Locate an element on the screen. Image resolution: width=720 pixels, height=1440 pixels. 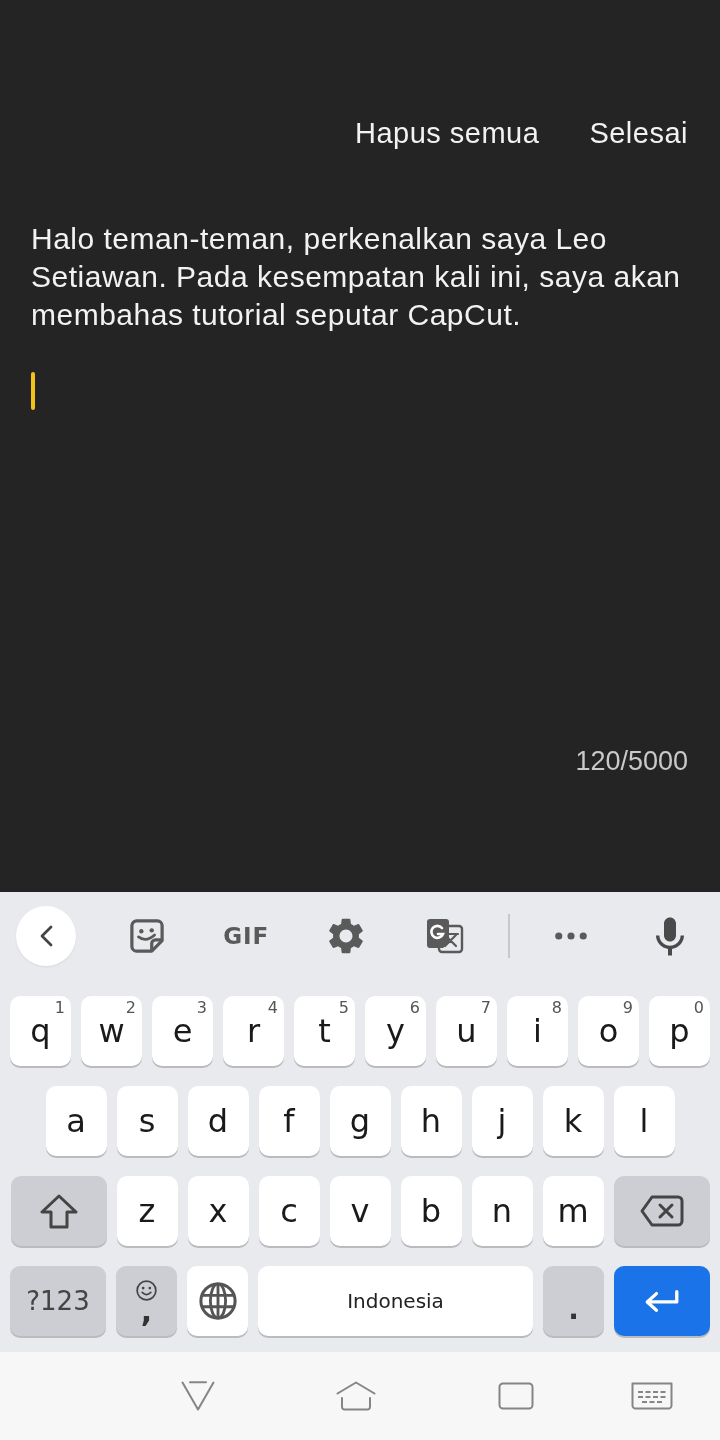
settings-icon is located at coordinates (345, 936).